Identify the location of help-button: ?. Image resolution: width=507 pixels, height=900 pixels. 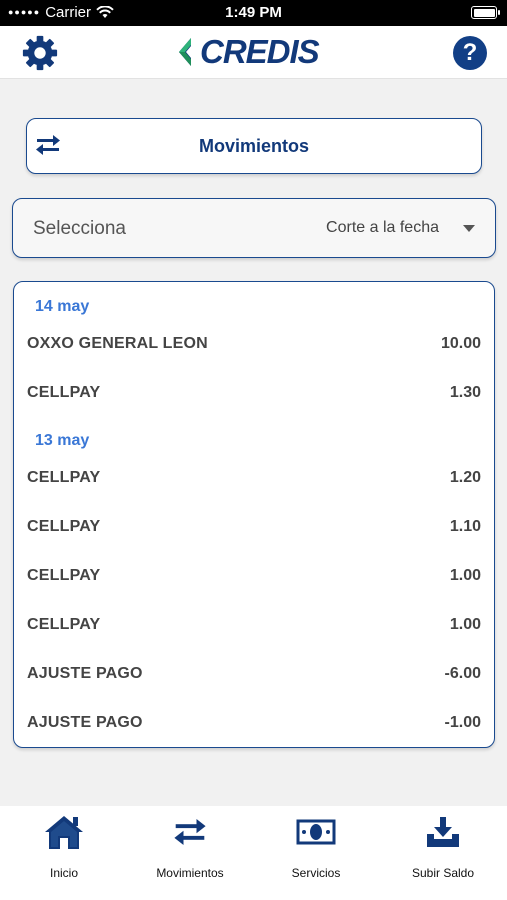
(470, 53).